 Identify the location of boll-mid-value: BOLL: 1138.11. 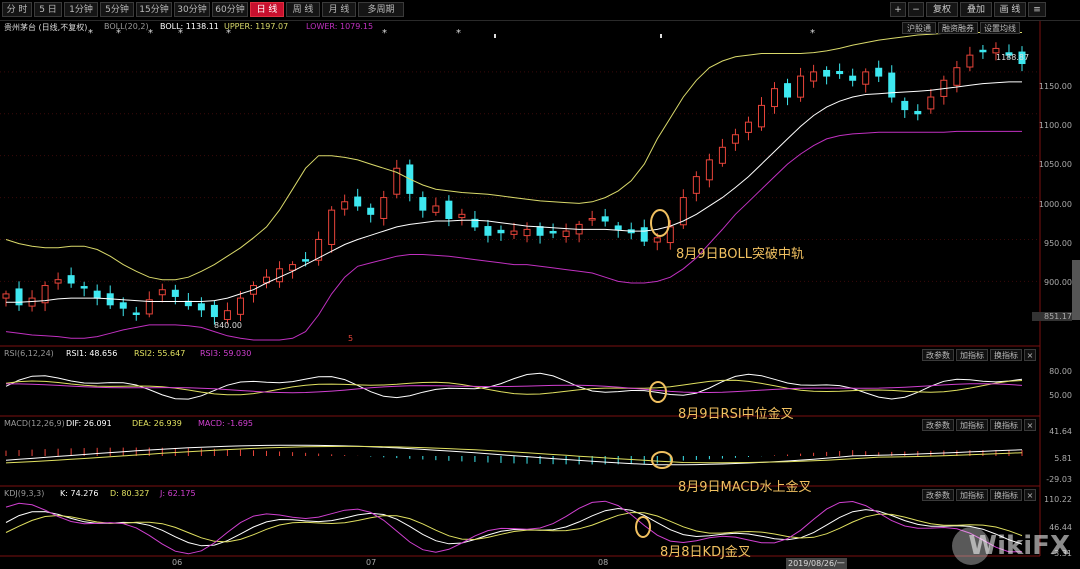
(189, 26).